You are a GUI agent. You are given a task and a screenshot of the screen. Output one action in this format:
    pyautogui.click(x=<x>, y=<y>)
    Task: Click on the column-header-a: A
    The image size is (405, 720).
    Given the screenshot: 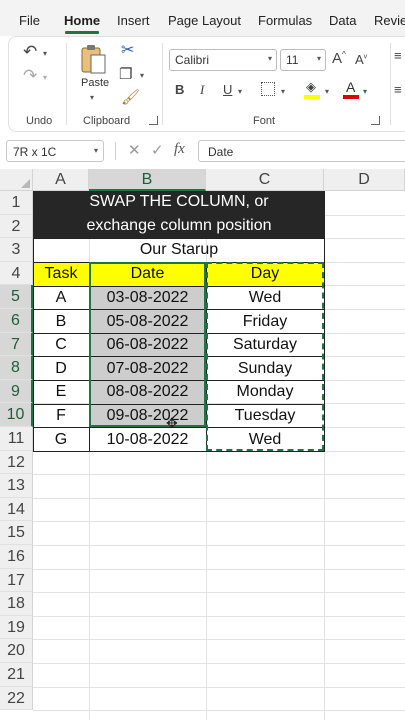 What is the action you would take?
    pyautogui.click(x=61, y=180)
    